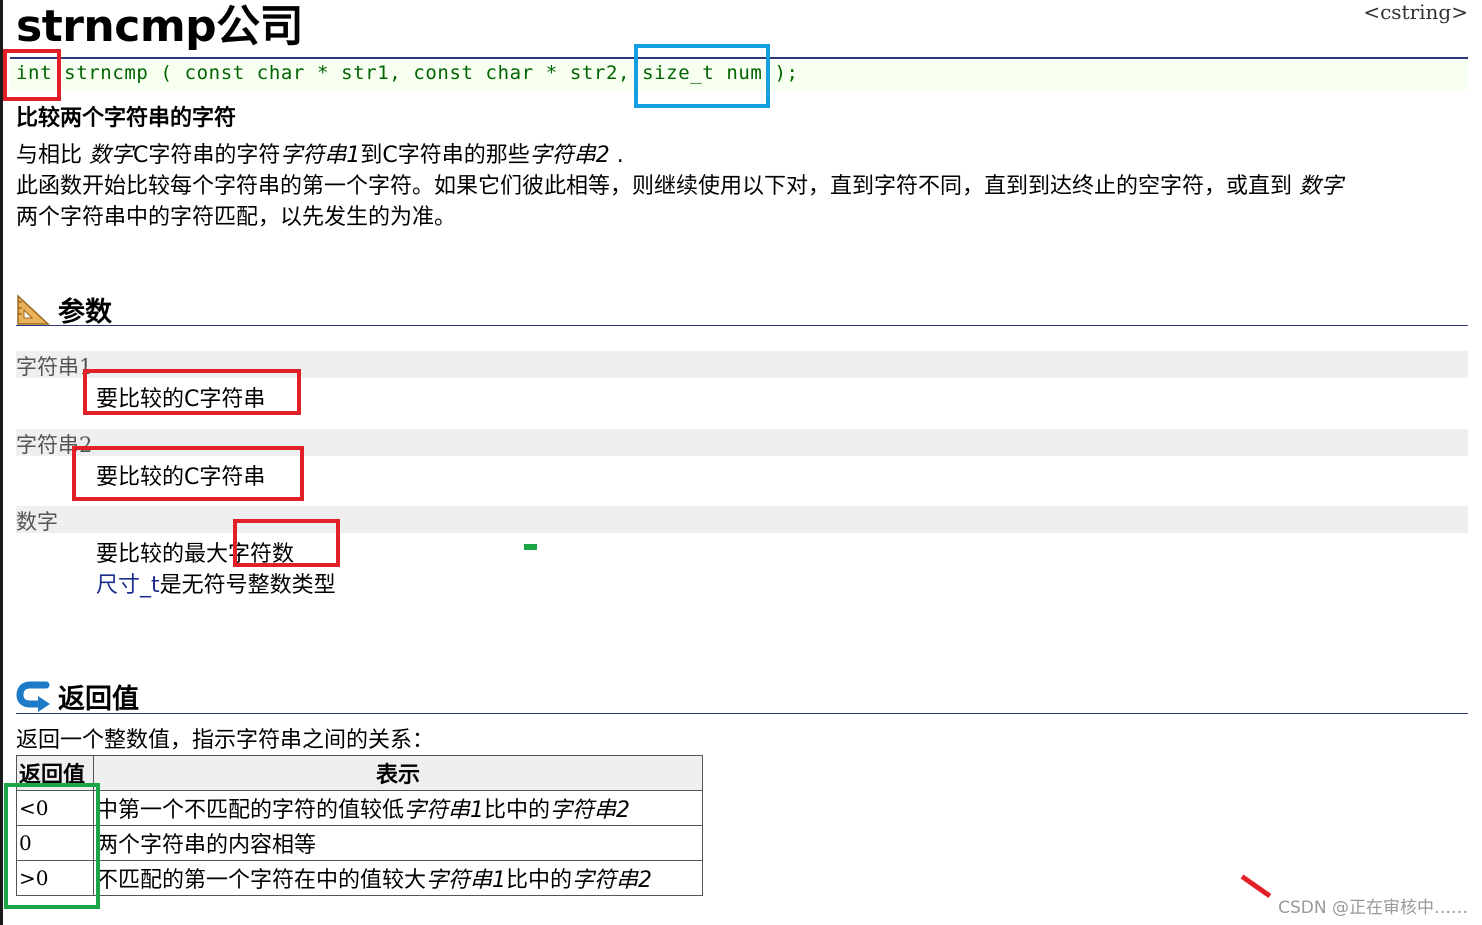 This screenshot has width=1482, height=925. Describe the element at coordinates (37, 522) in the screenshot. I see `param-name: 数字` at that location.